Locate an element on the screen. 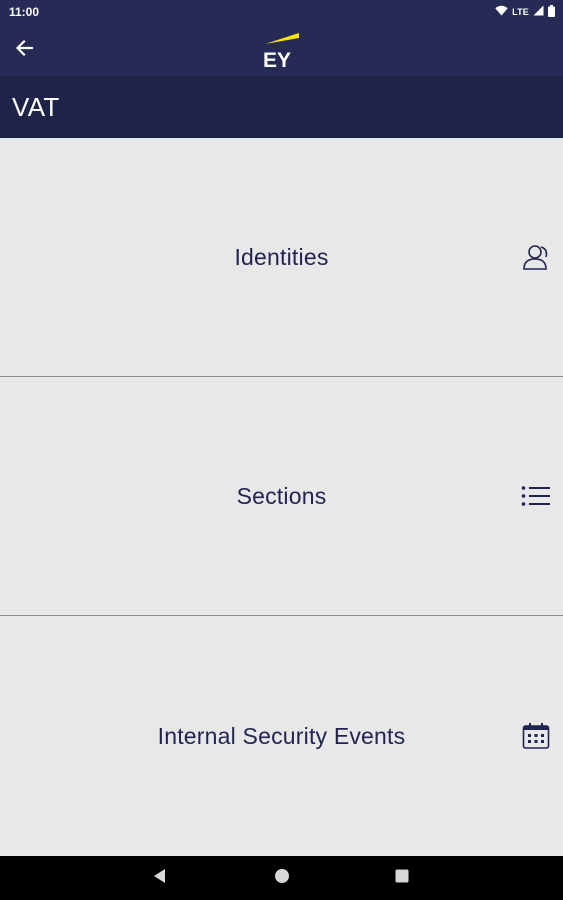 This screenshot has height=900, width=563. person-icon is located at coordinates (536, 257).